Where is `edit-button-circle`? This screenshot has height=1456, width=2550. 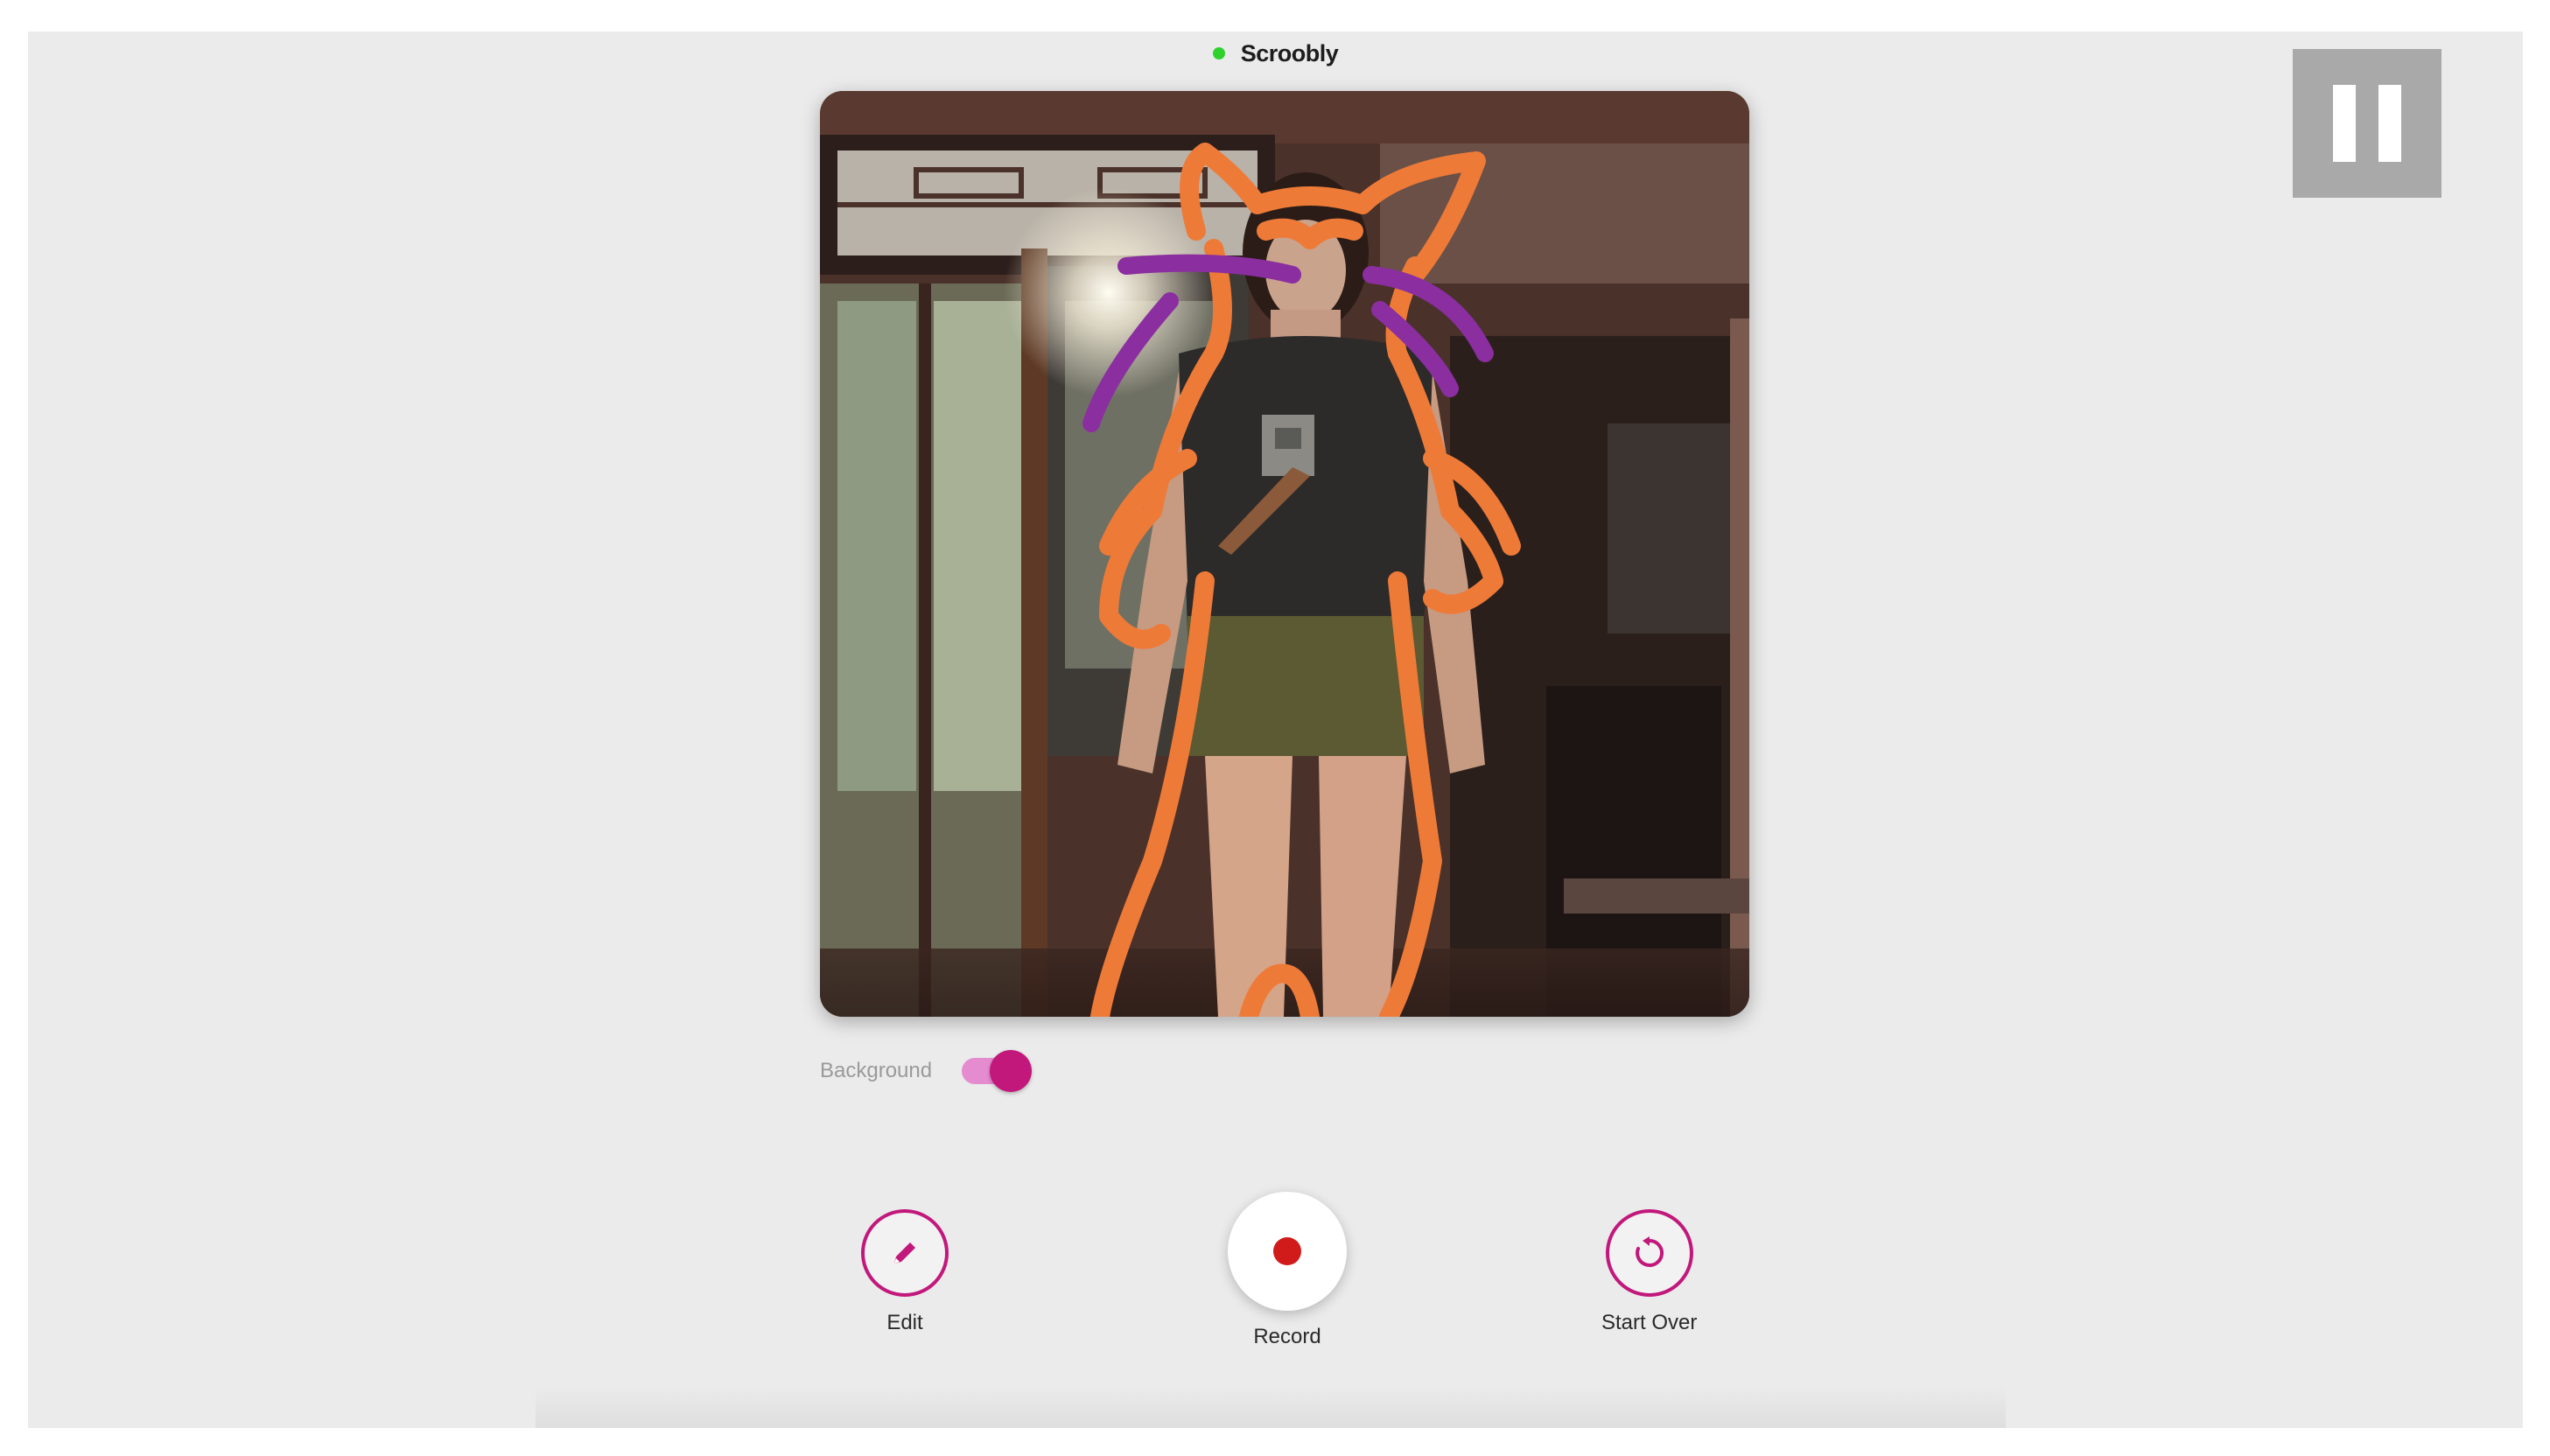
edit-button-circle is located at coordinates (905, 1253).